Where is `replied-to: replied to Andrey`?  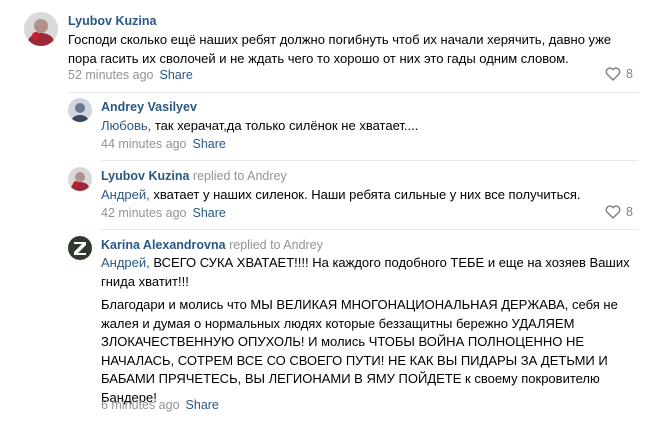 replied-to: replied to Andrey is located at coordinates (276, 245).